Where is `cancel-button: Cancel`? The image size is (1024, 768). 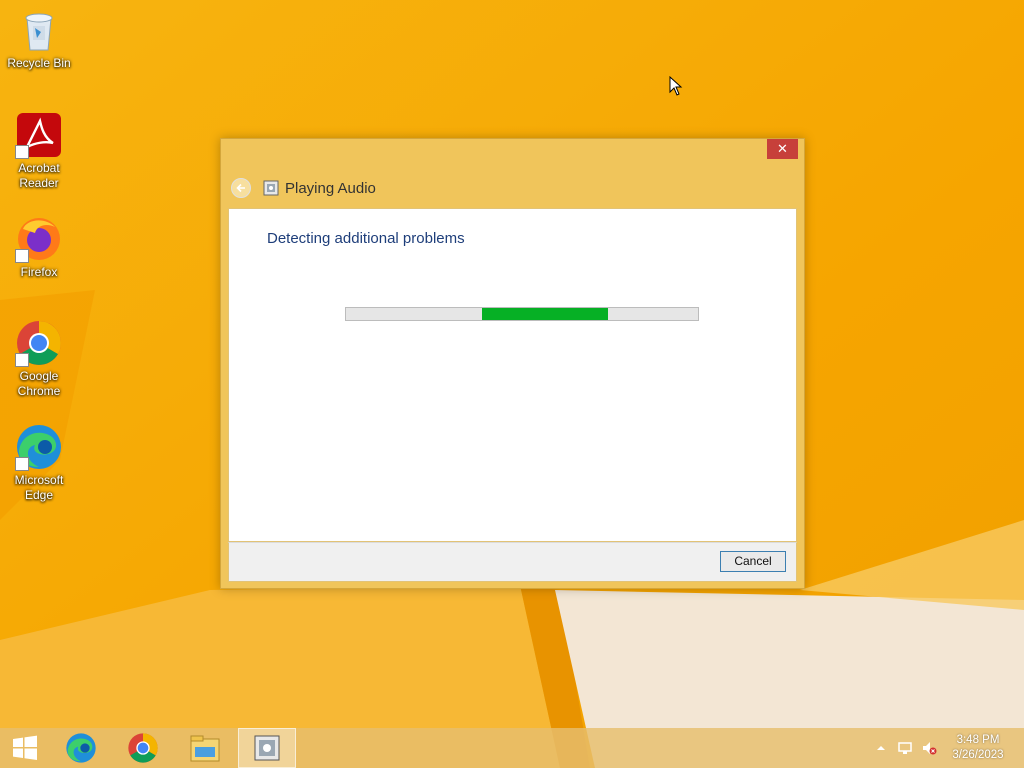
cancel-button: Cancel is located at coordinates (753, 561).